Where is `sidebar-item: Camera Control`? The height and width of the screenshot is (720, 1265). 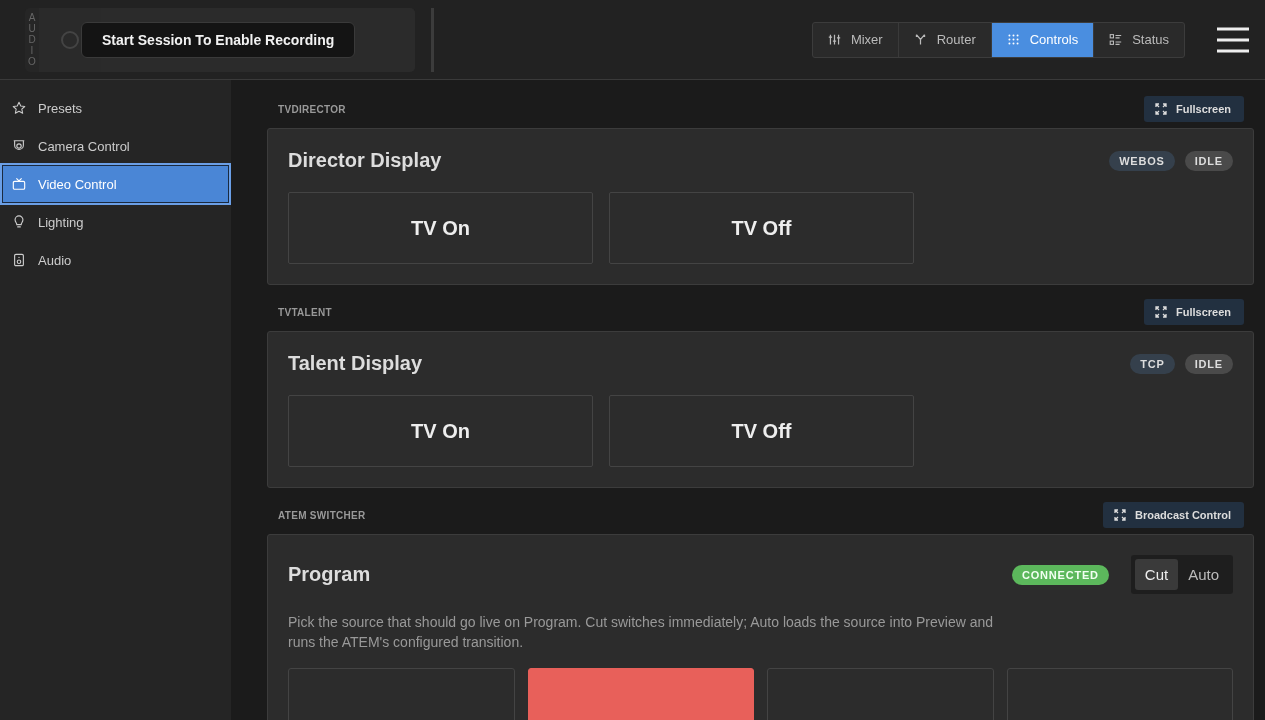
sidebar-item: Camera Control is located at coordinates (115, 146).